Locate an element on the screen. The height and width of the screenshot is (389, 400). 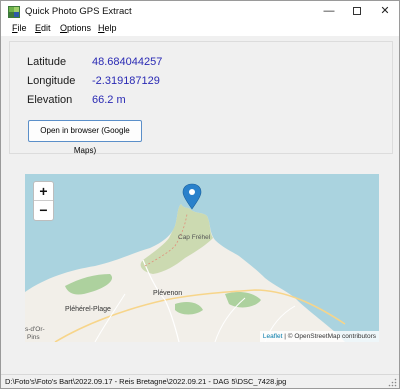
zoom-out-button: − is located at coordinates (43, 210).